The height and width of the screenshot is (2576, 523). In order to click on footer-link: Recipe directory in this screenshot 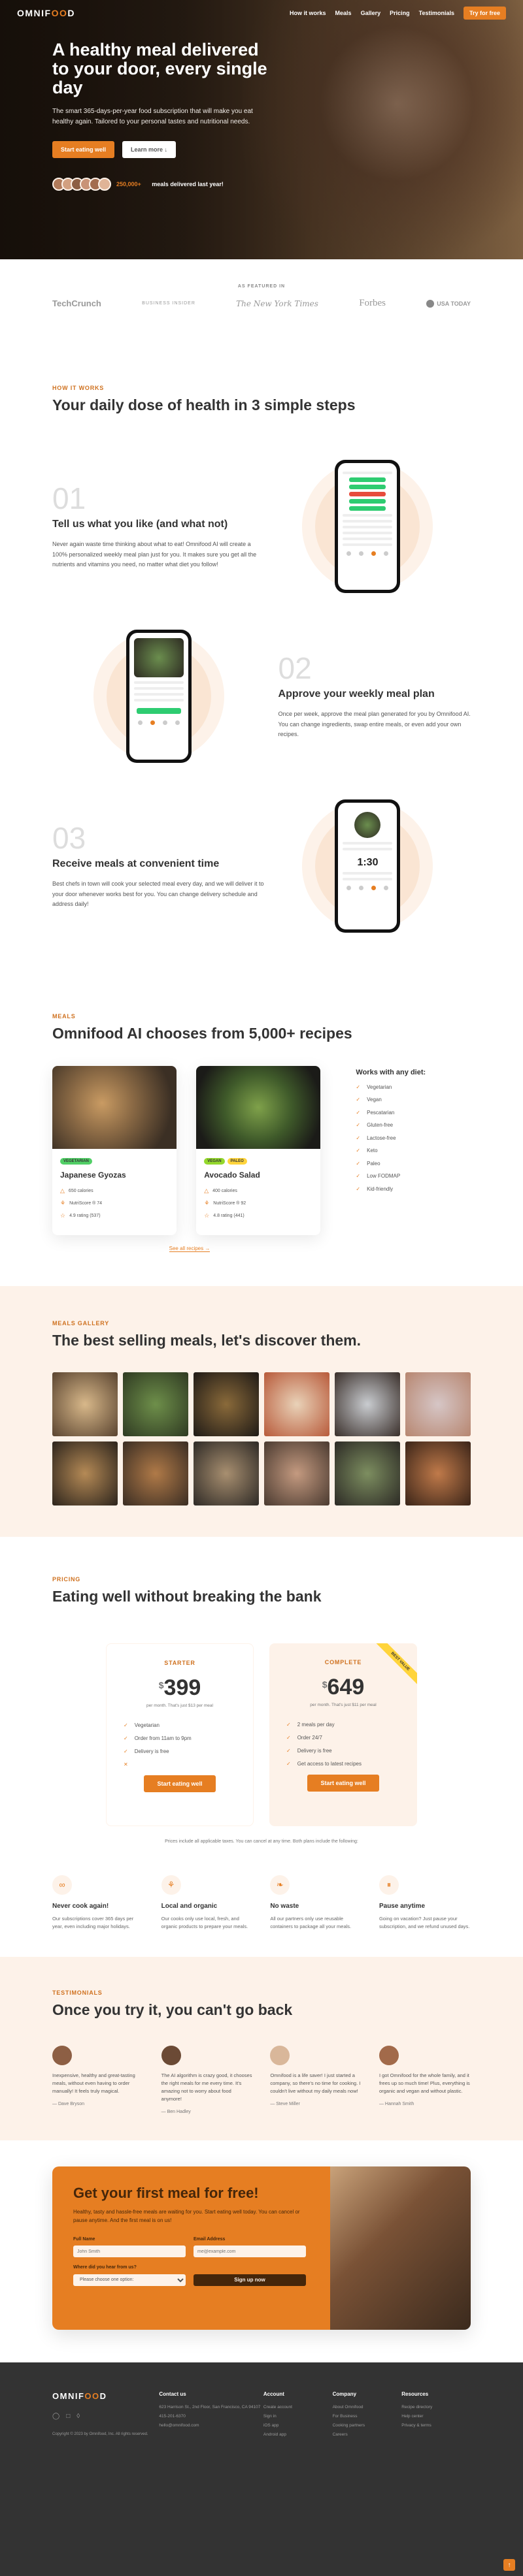, I will do `click(436, 2407)`.